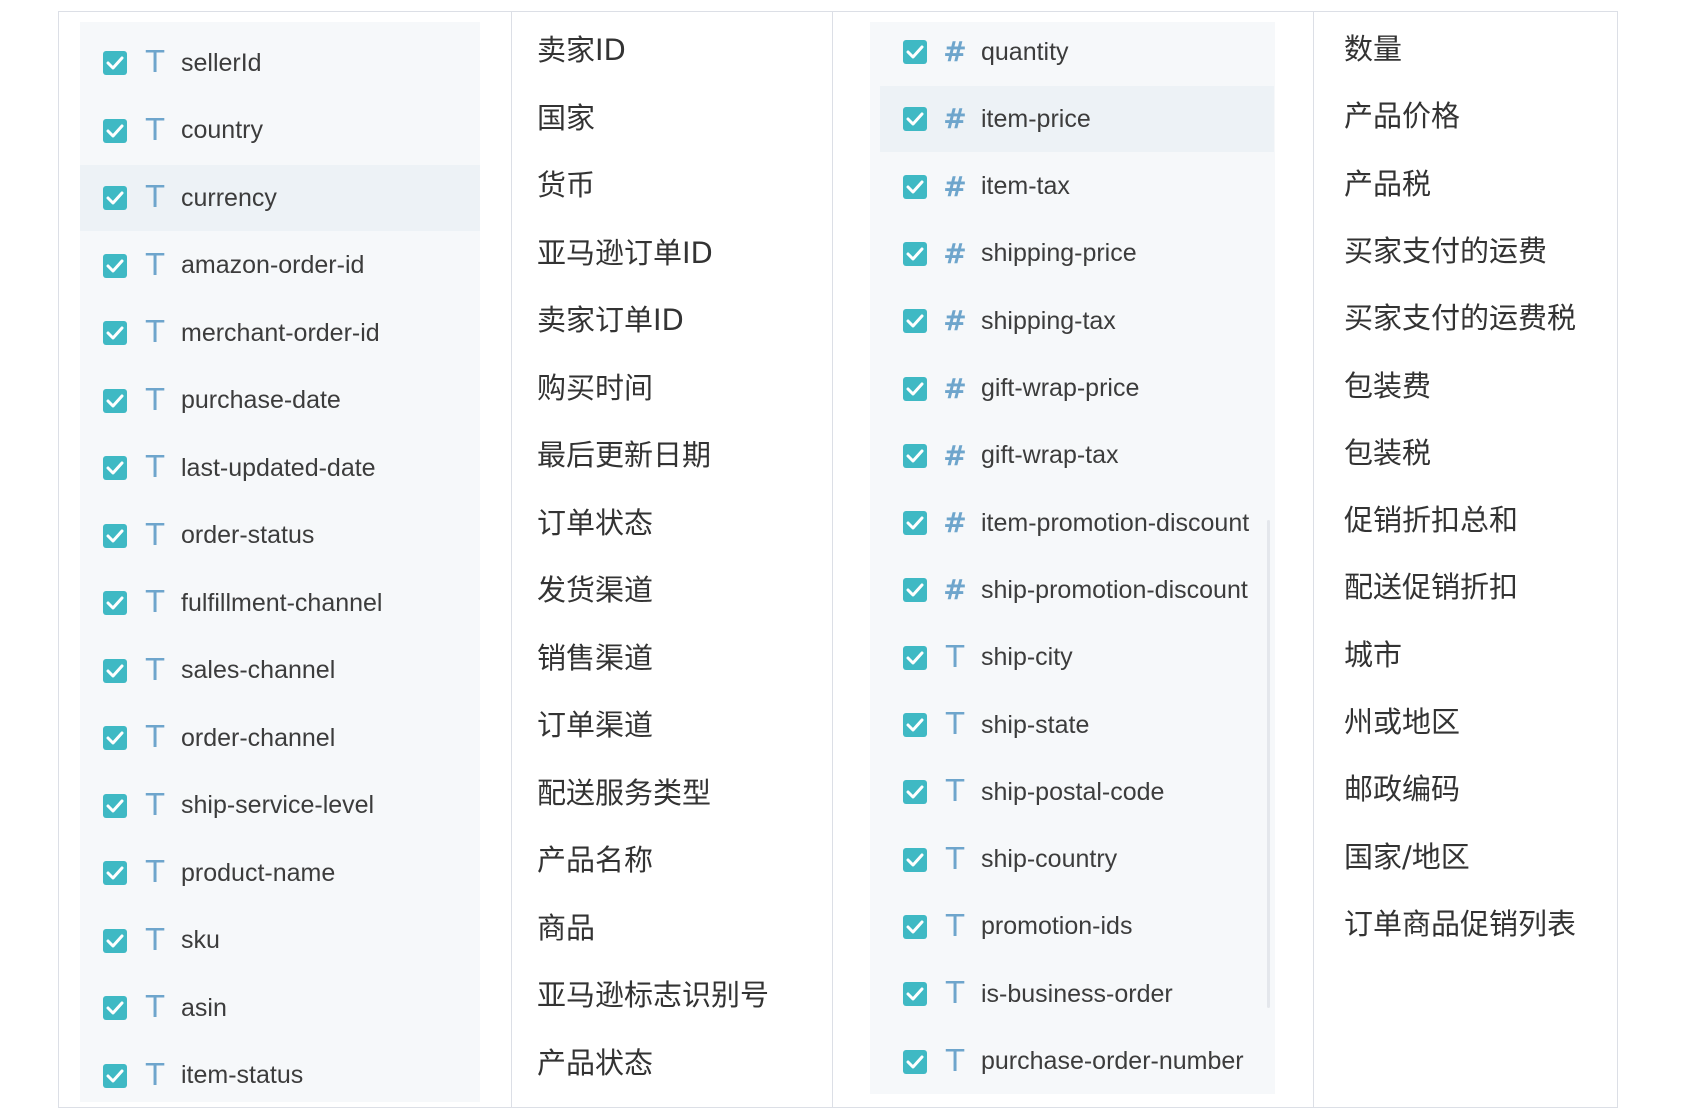  What do you see at coordinates (624, 792) in the screenshot?
I see `field-description: 配送服务类型` at bounding box center [624, 792].